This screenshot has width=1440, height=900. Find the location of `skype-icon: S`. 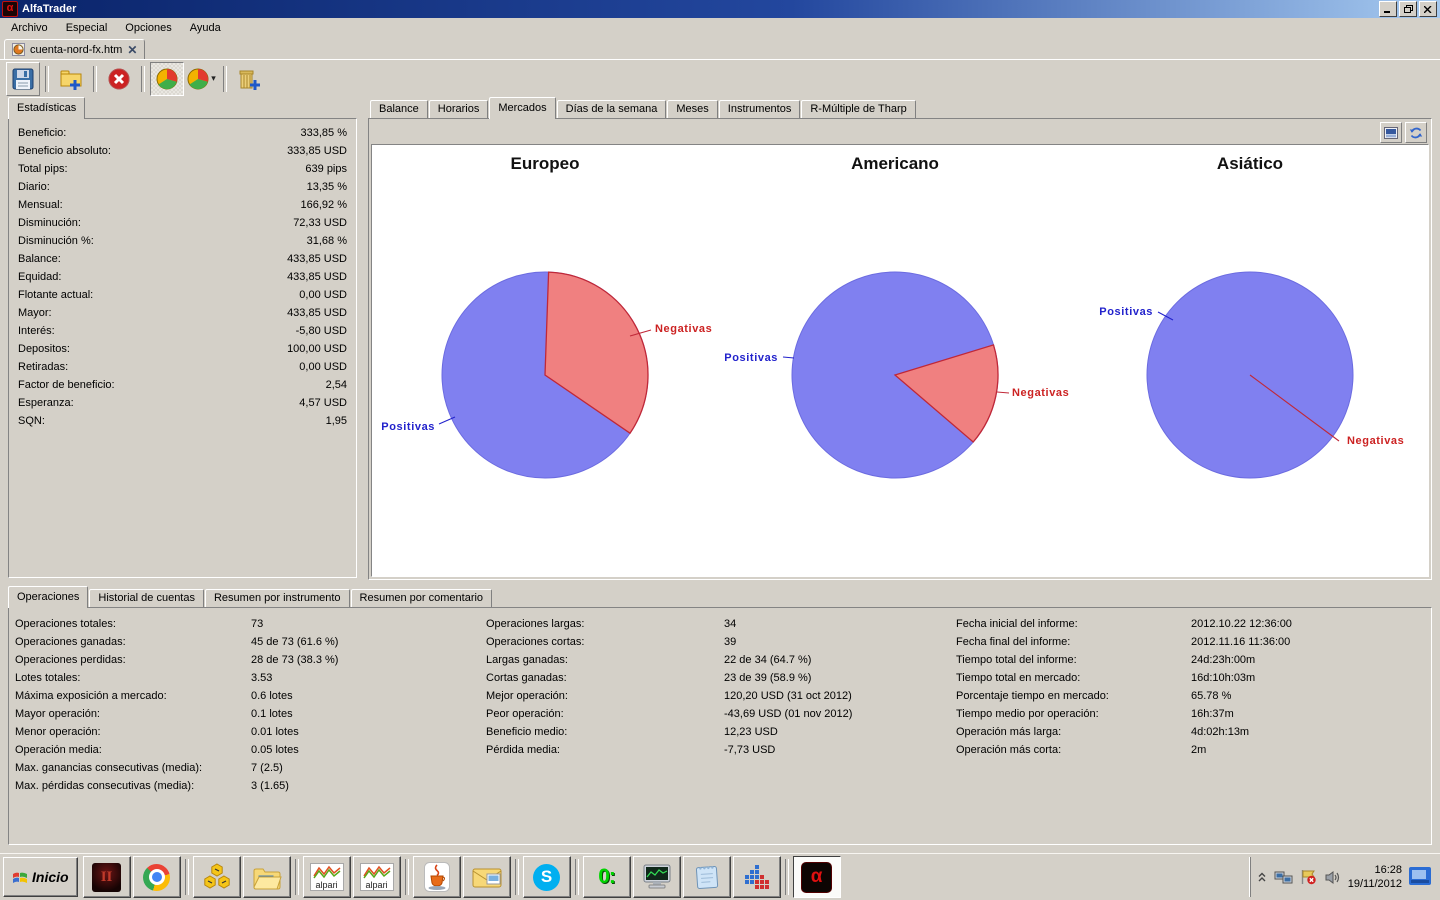

skype-icon: S is located at coordinates (547, 877).